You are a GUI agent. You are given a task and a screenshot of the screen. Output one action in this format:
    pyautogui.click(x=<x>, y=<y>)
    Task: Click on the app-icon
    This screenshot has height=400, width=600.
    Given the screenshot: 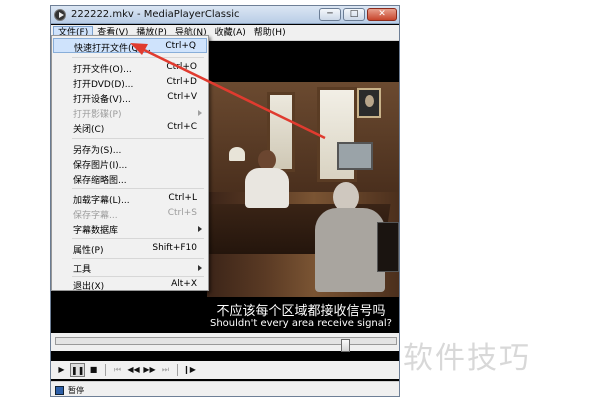 What is the action you would take?
    pyautogui.click(x=60, y=15)
    